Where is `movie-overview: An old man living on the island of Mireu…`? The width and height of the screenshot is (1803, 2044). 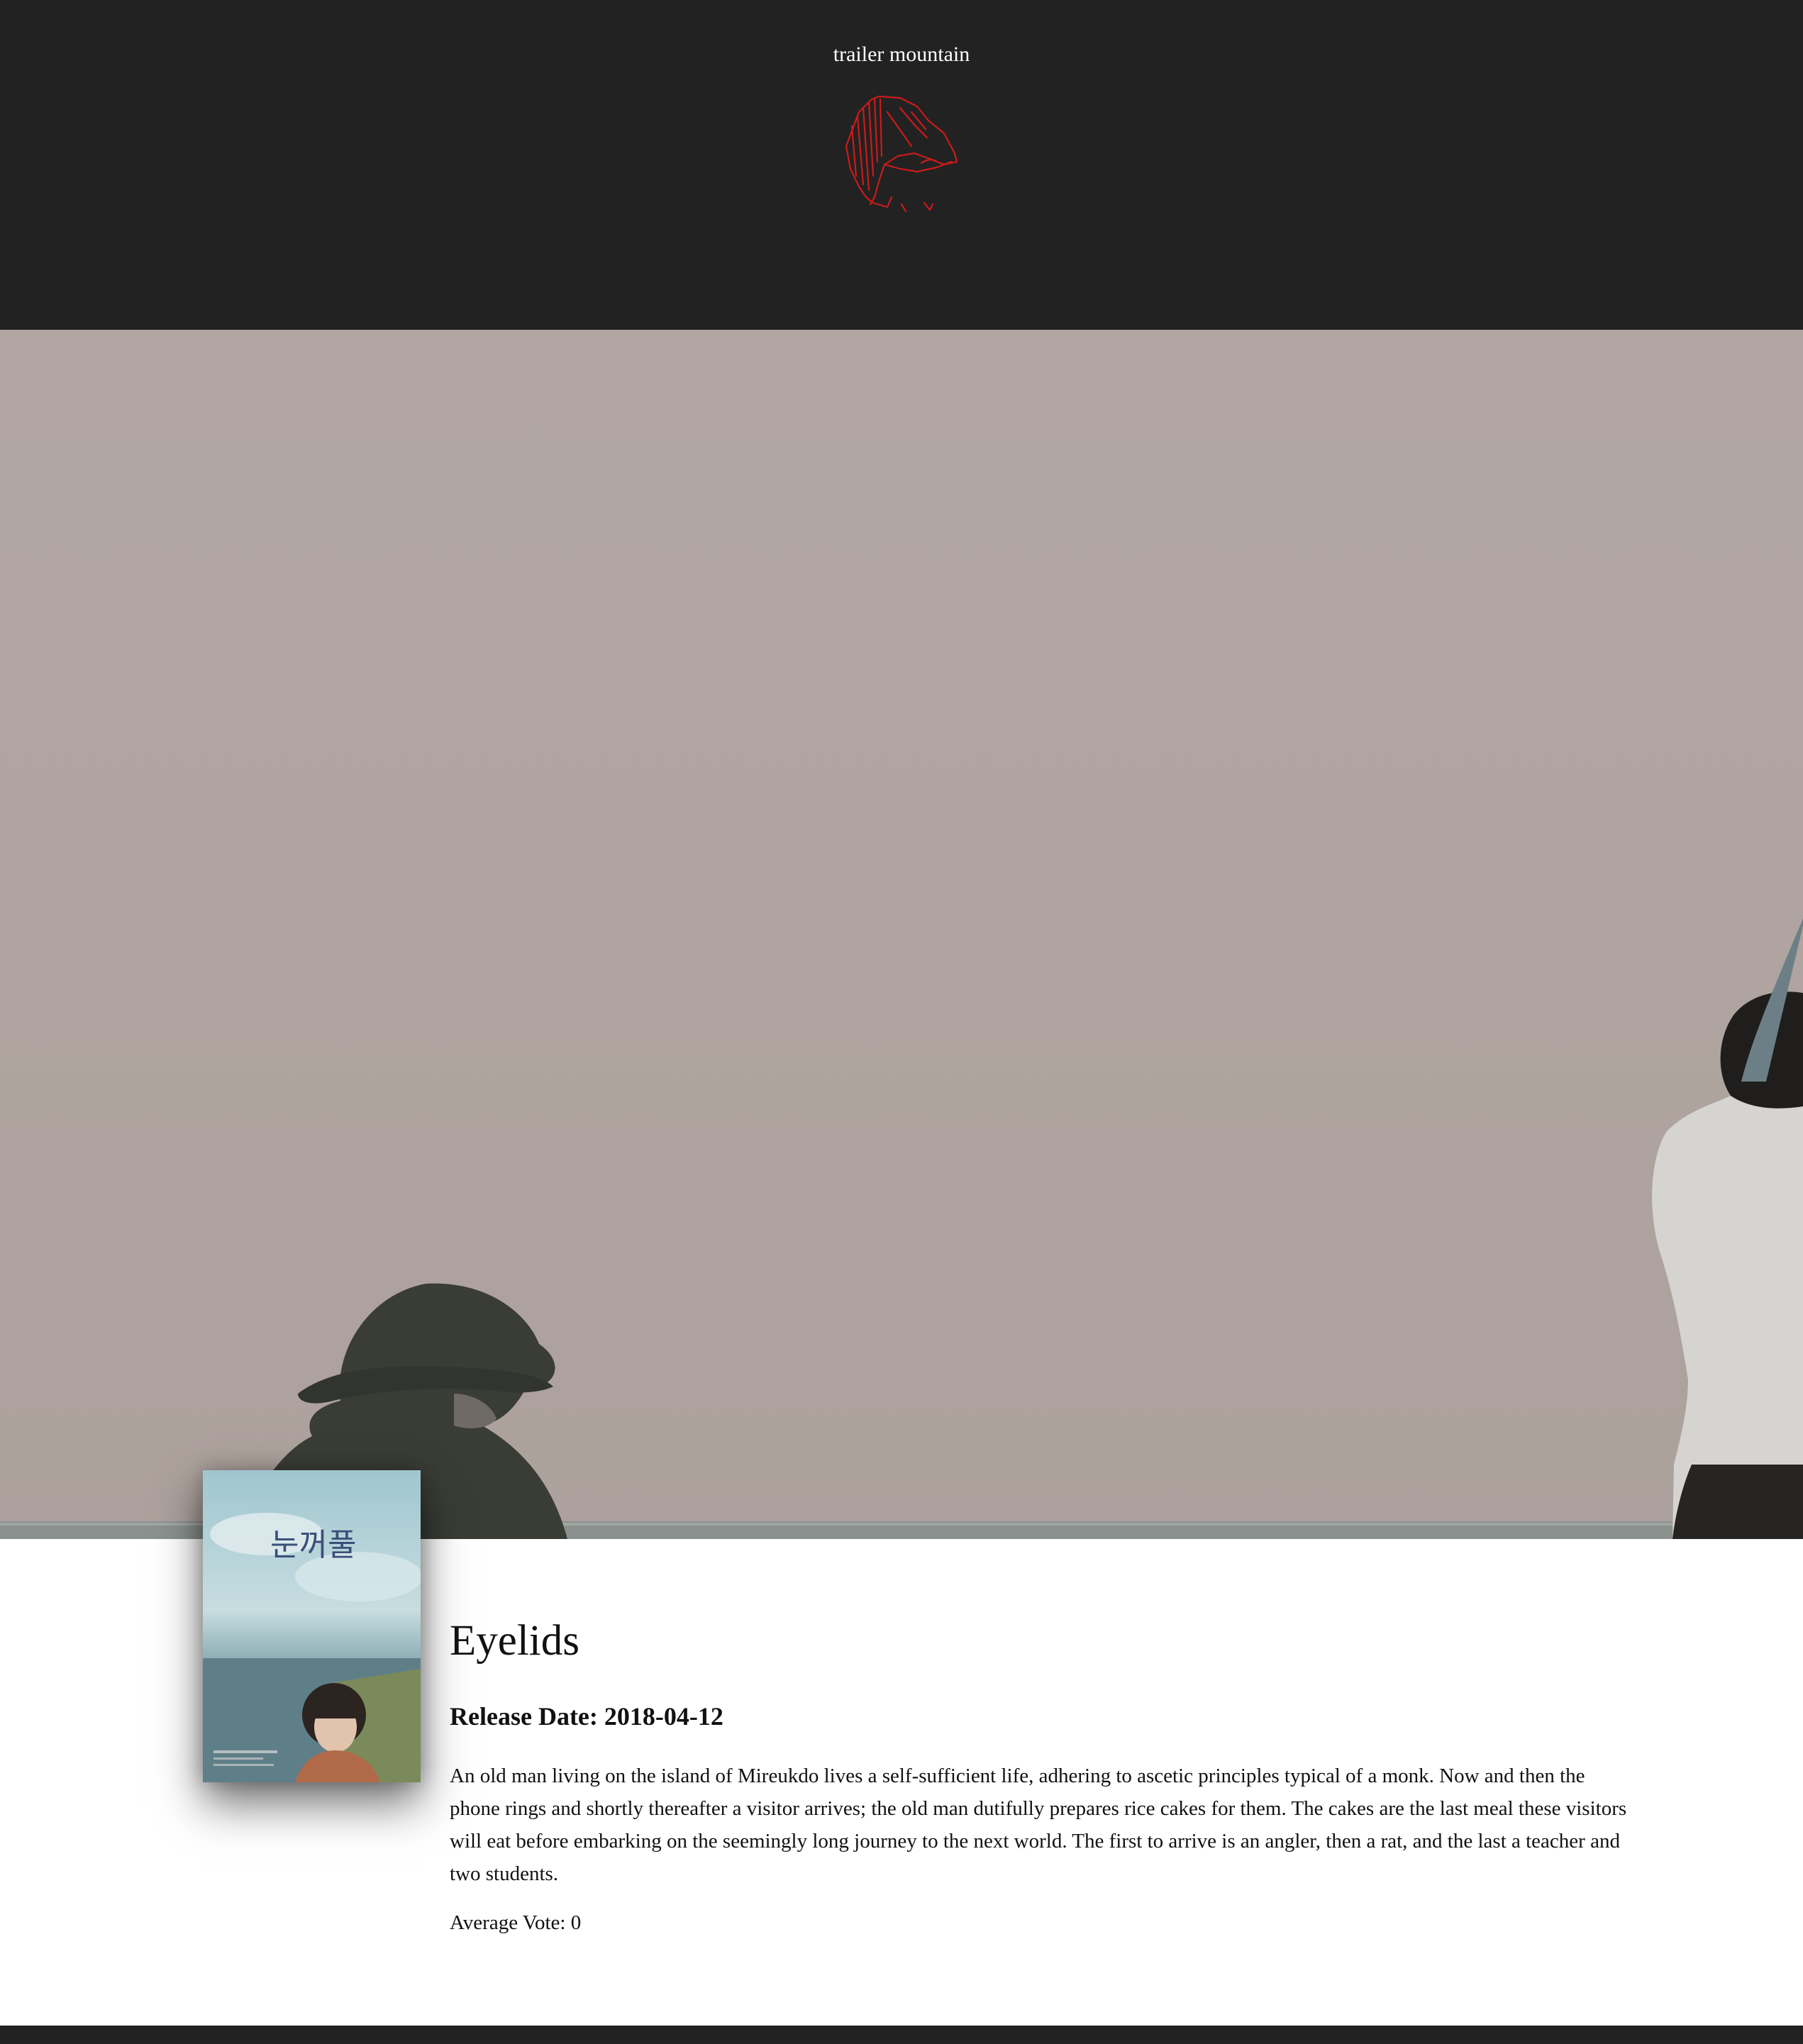 movie-overview: An old man living on the island of Mireu… is located at coordinates (1038, 1825).